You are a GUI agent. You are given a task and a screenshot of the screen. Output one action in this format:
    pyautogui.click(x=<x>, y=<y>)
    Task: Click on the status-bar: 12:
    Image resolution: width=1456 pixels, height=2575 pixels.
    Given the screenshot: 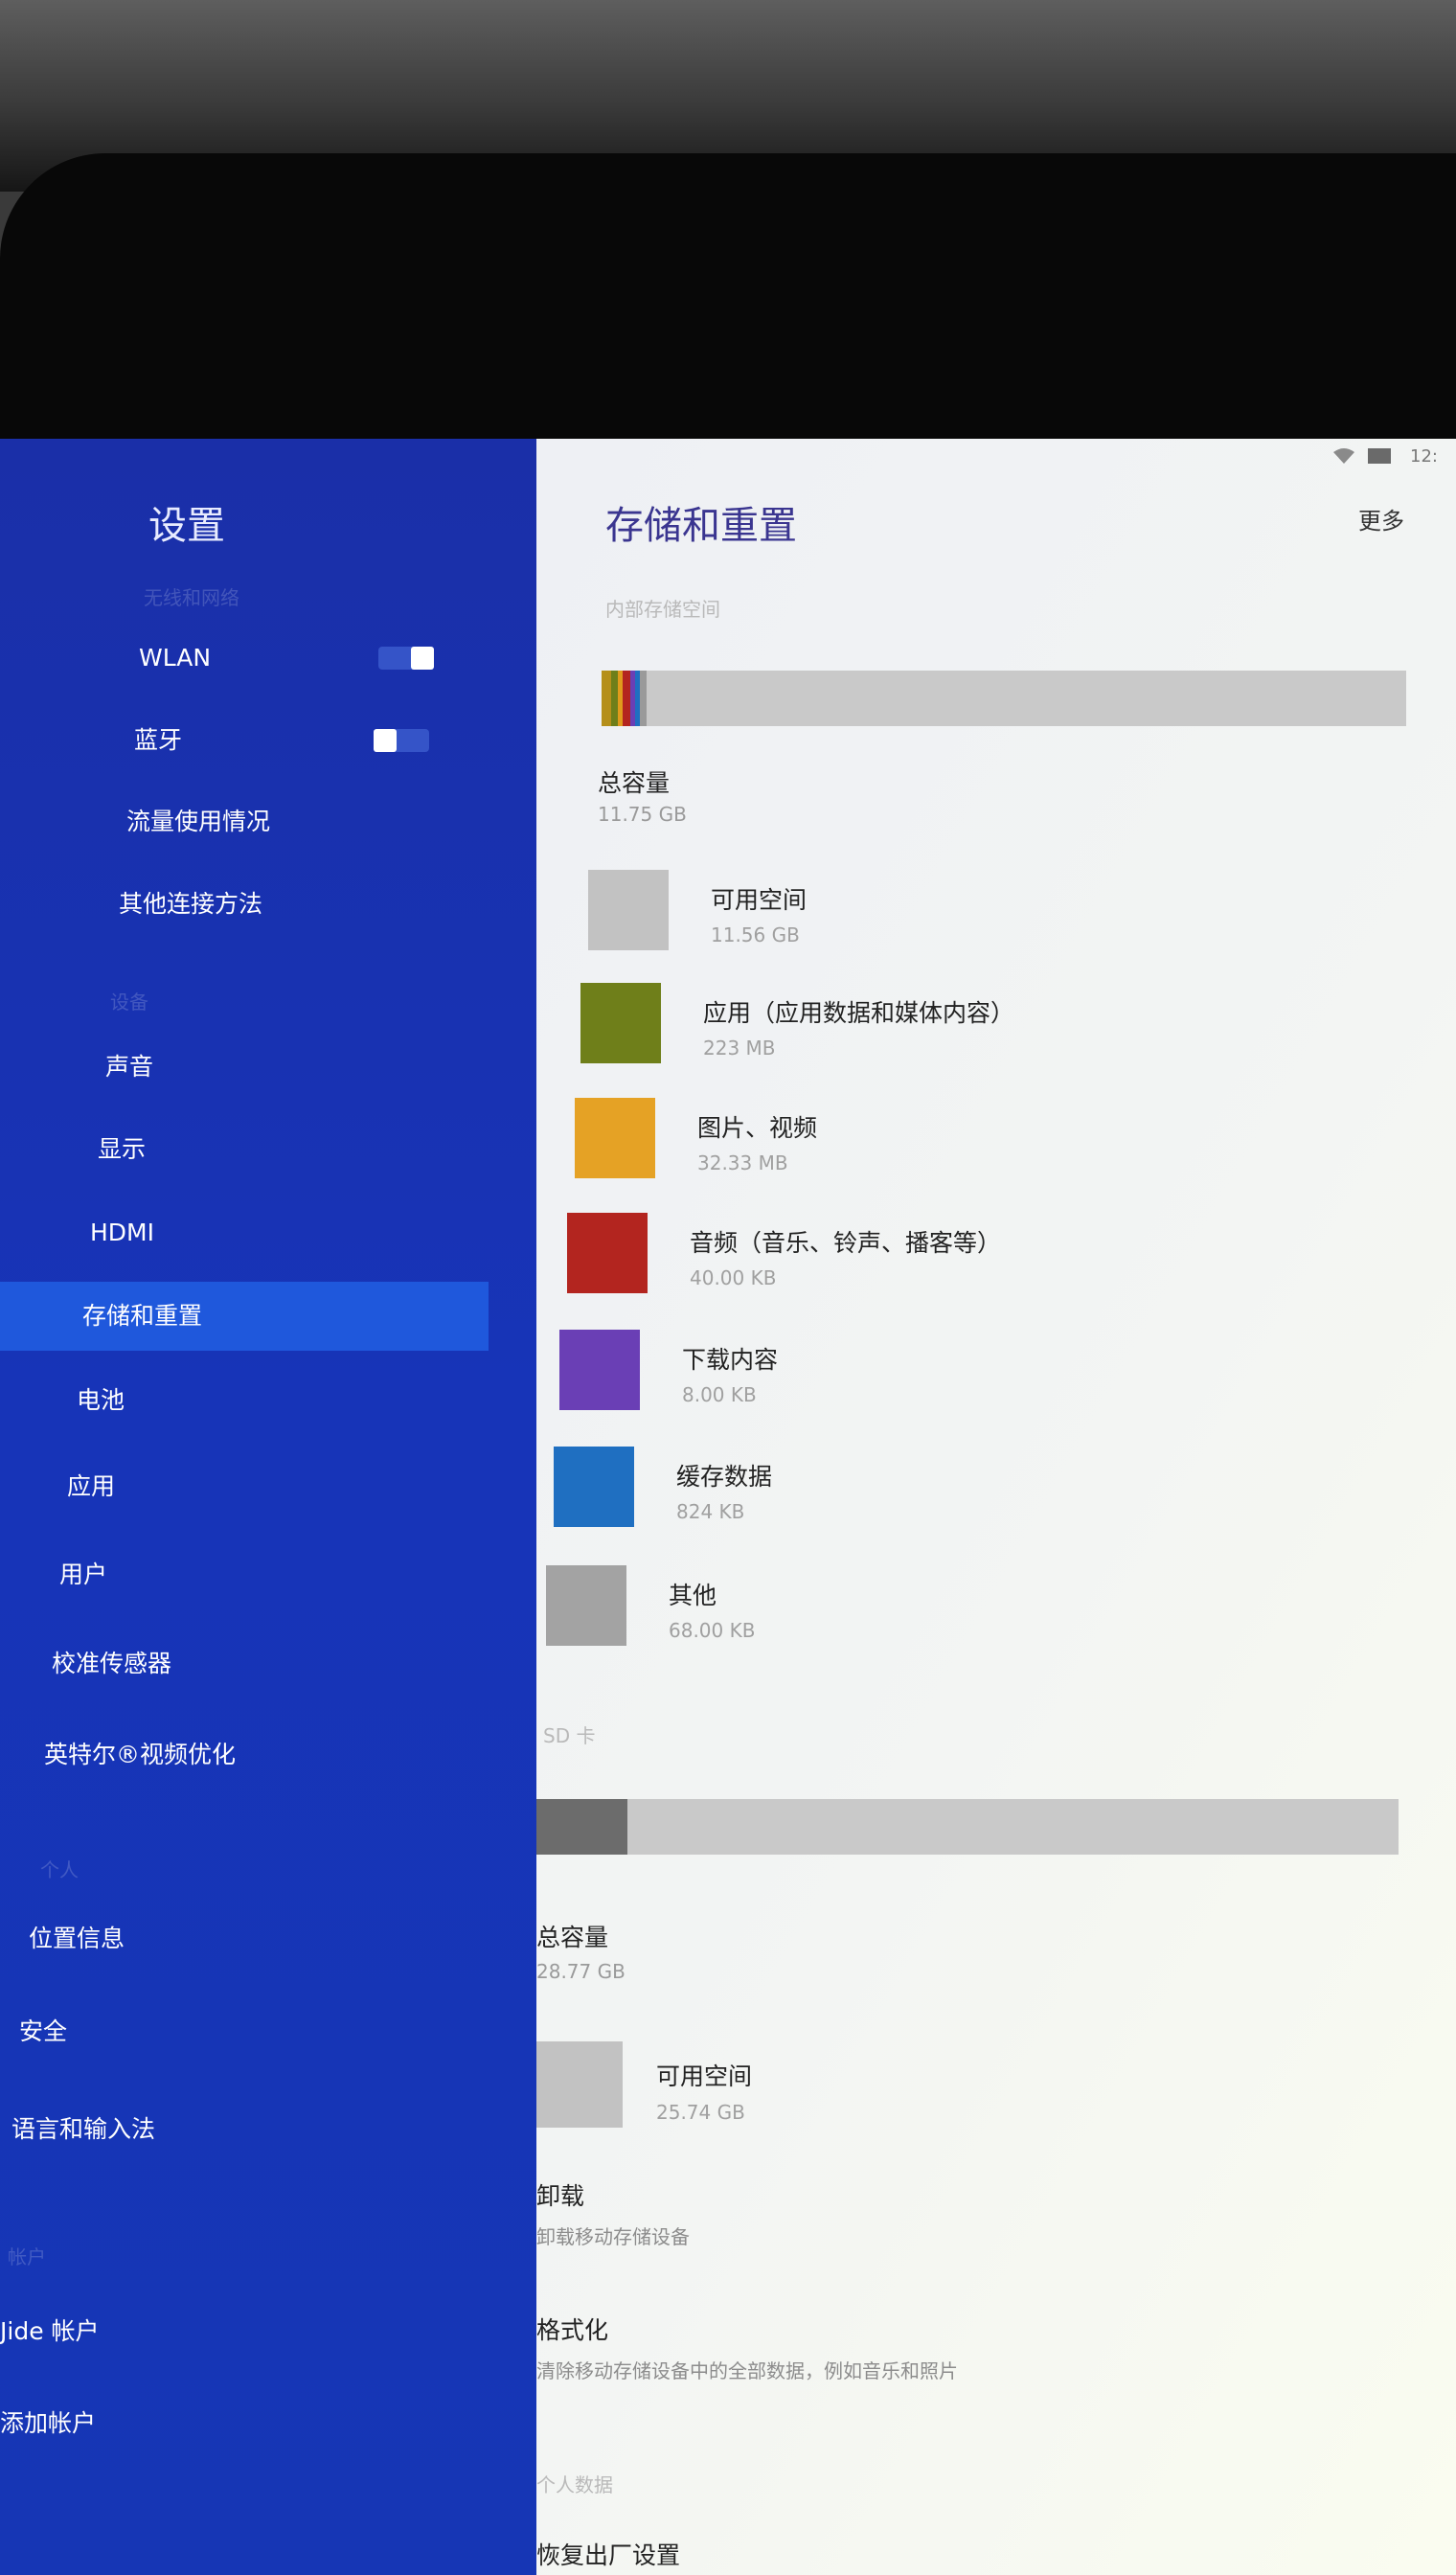 What is the action you would take?
    pyautogui.click(x=1389, y=460)
    